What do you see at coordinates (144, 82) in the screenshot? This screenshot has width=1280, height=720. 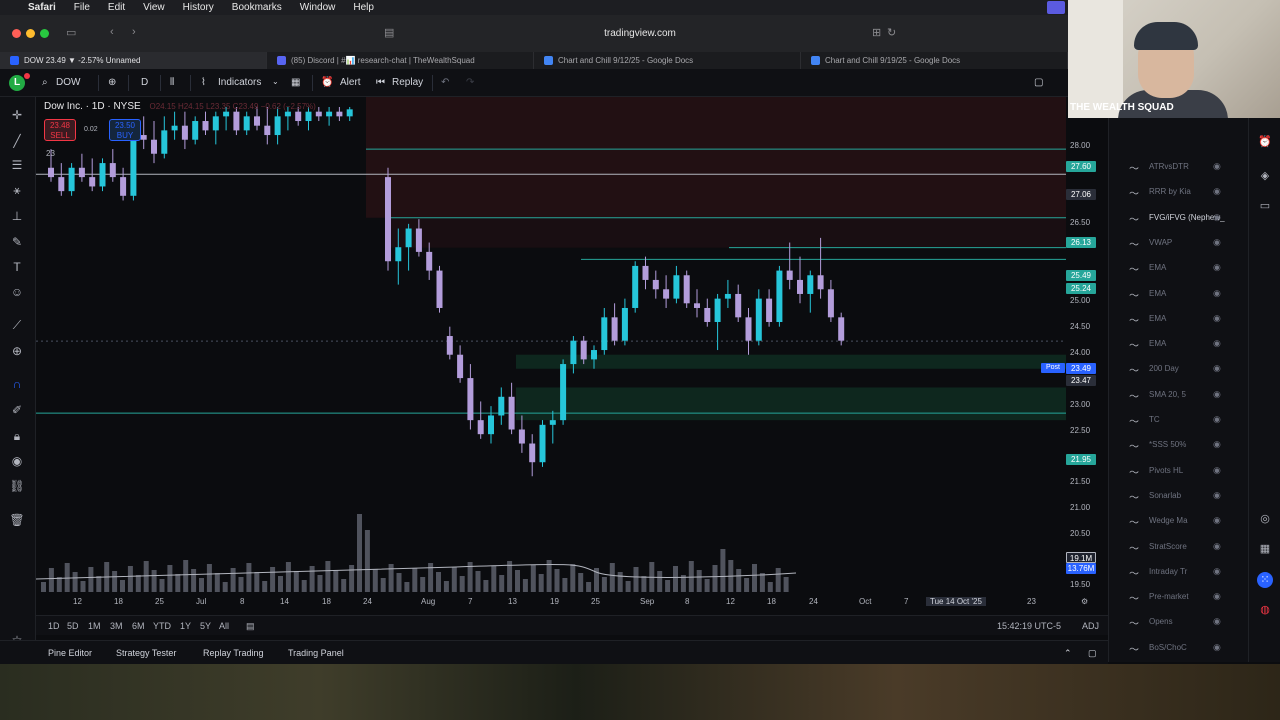 I see `interval-button: D` at bounding box center [144, 82].